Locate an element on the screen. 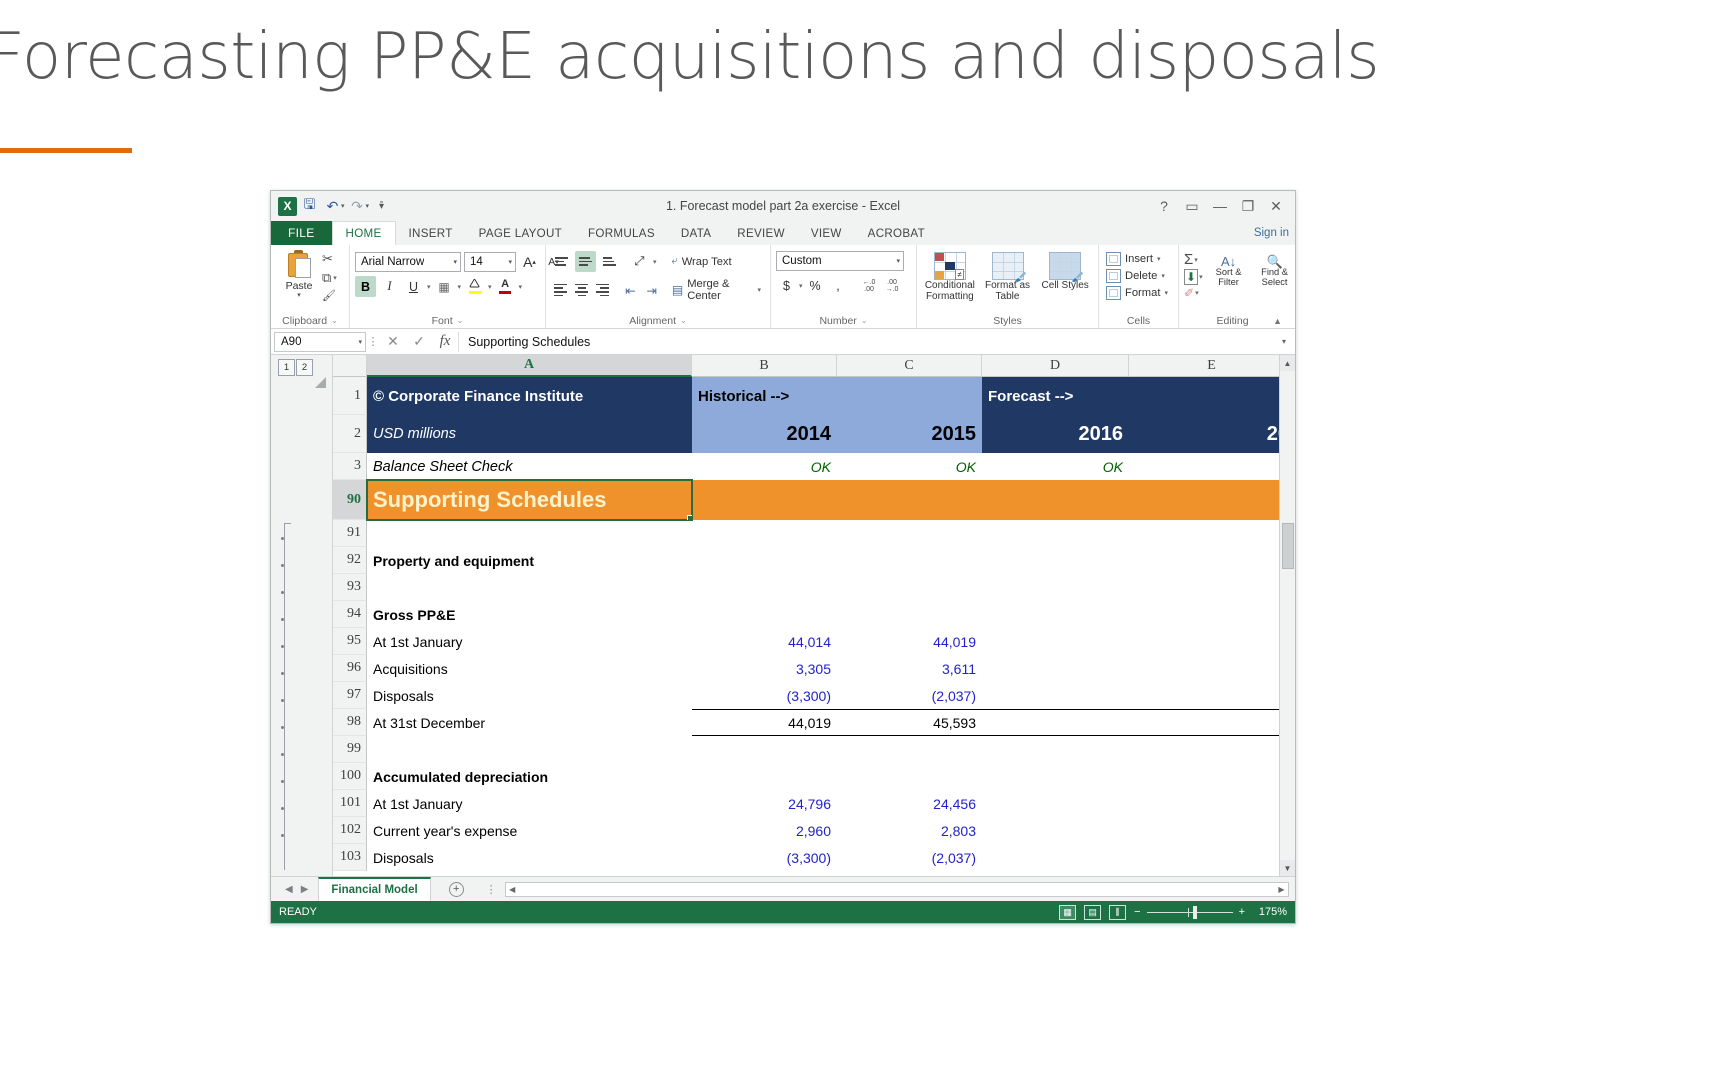 The height and width of the screenshot is (1080, 1728). fill-color-dropdown-icon: ▾ is located at coordinates (490, 287).